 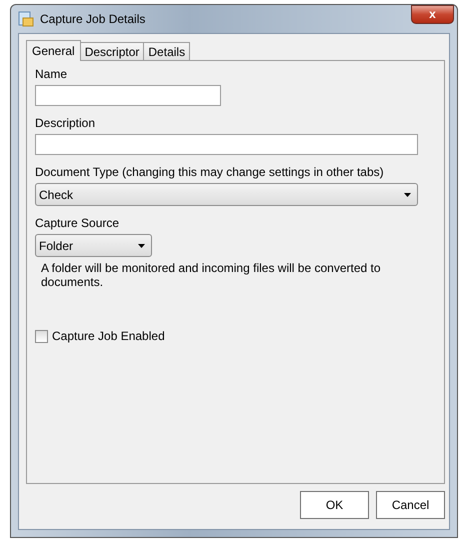 I want to click on dialog-button: Cancel, so click(x=410, y=505).